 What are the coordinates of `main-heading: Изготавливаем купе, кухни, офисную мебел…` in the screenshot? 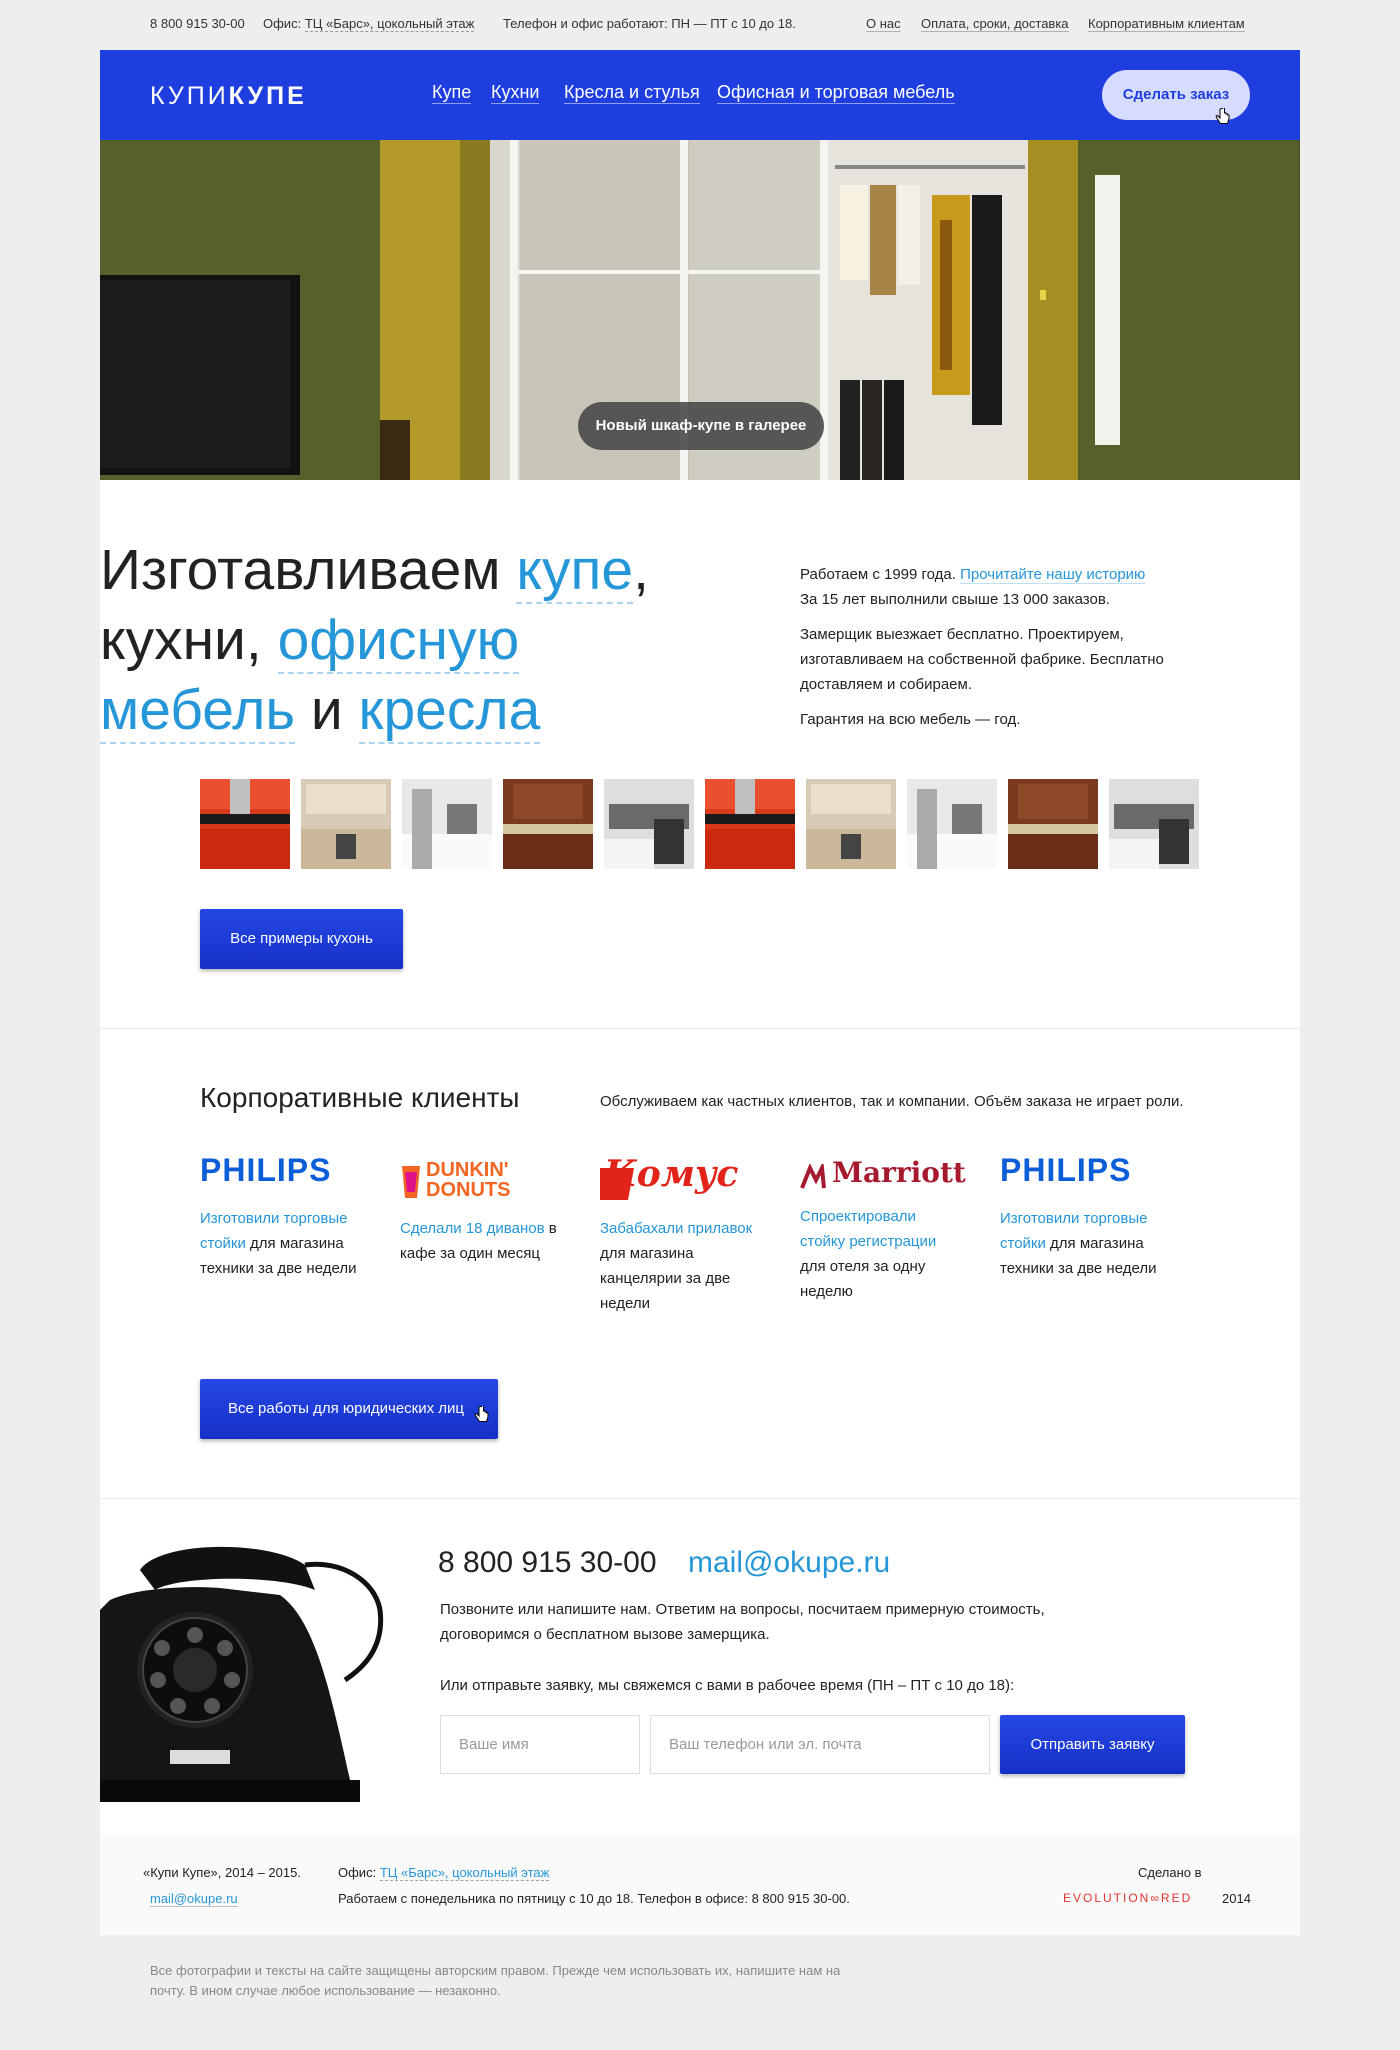 It's located at (400, 640).